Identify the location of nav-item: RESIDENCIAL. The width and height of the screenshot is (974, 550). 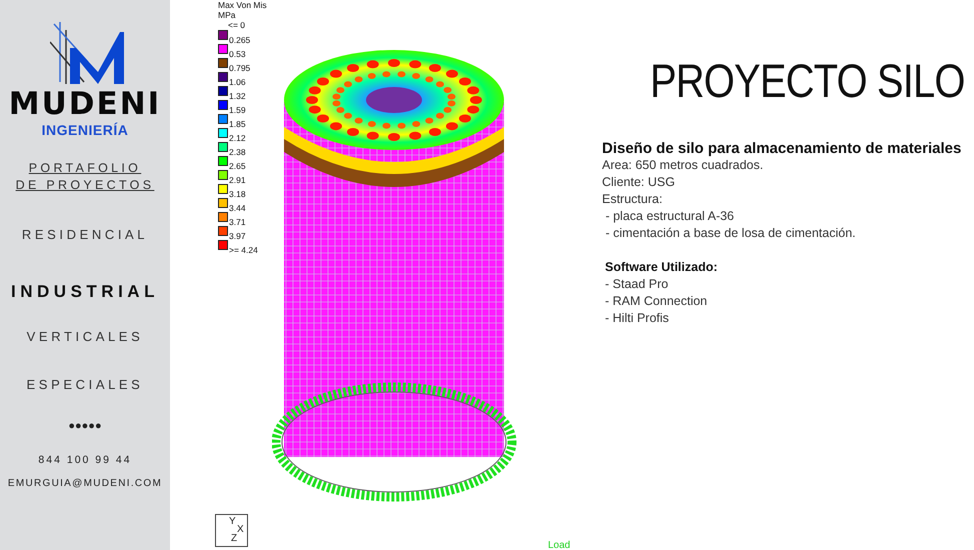
(85, 234).